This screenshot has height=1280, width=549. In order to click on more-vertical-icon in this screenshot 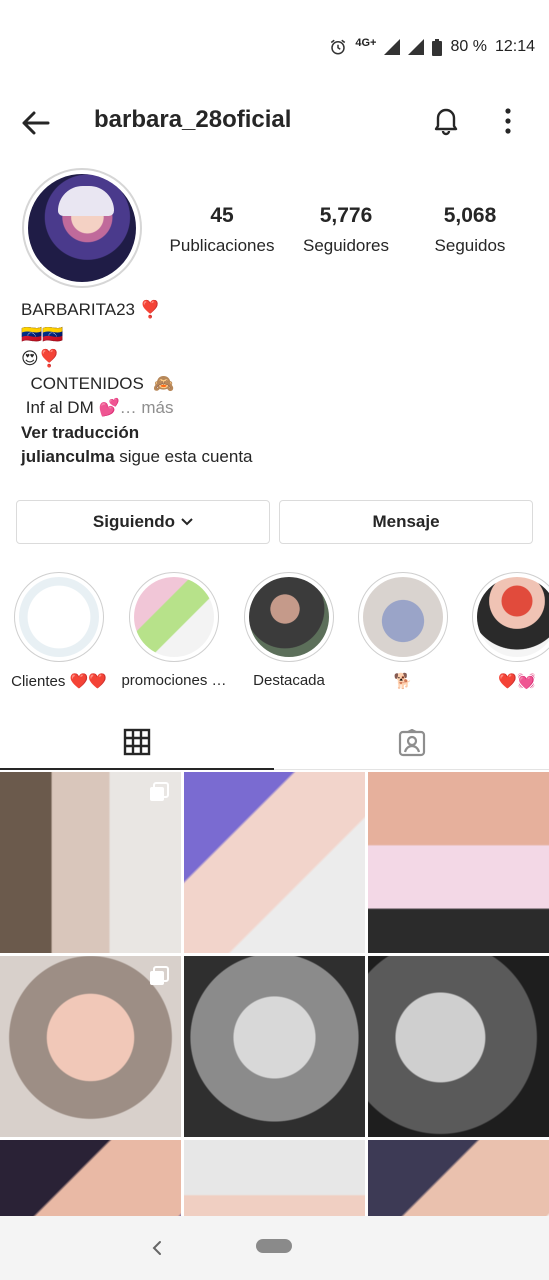, I will do `click(508, 121)`.